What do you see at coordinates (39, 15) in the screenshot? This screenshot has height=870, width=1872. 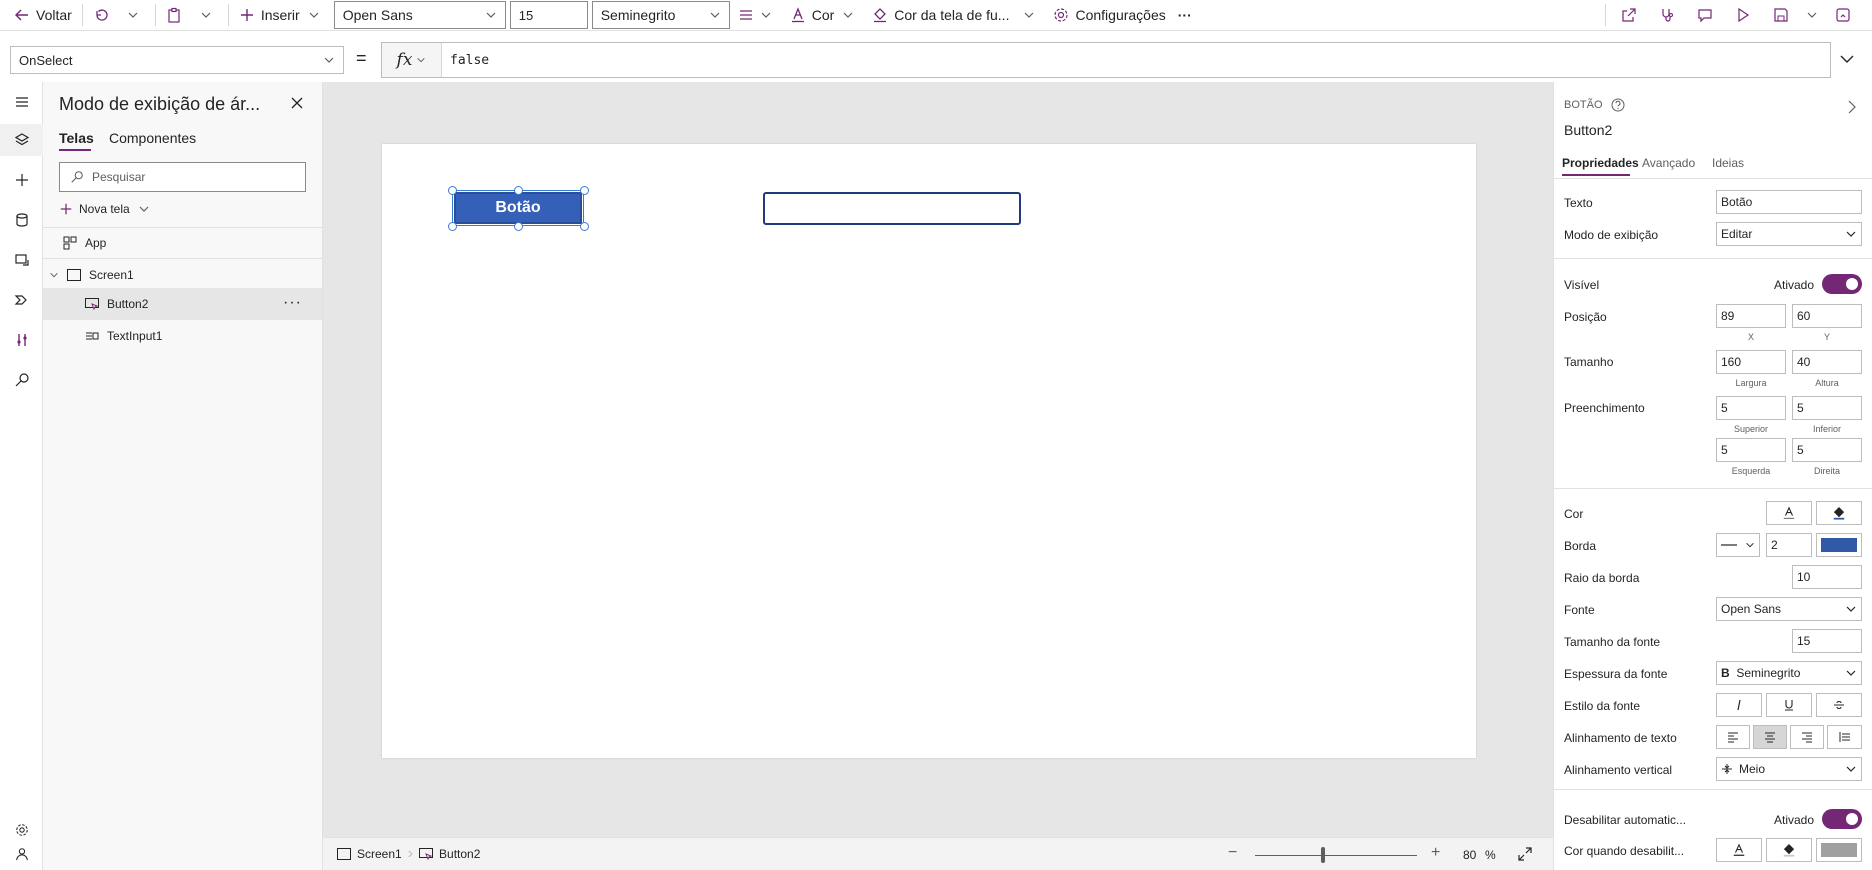 I see `back-button: Voltar` at bounding box center [39, 15].